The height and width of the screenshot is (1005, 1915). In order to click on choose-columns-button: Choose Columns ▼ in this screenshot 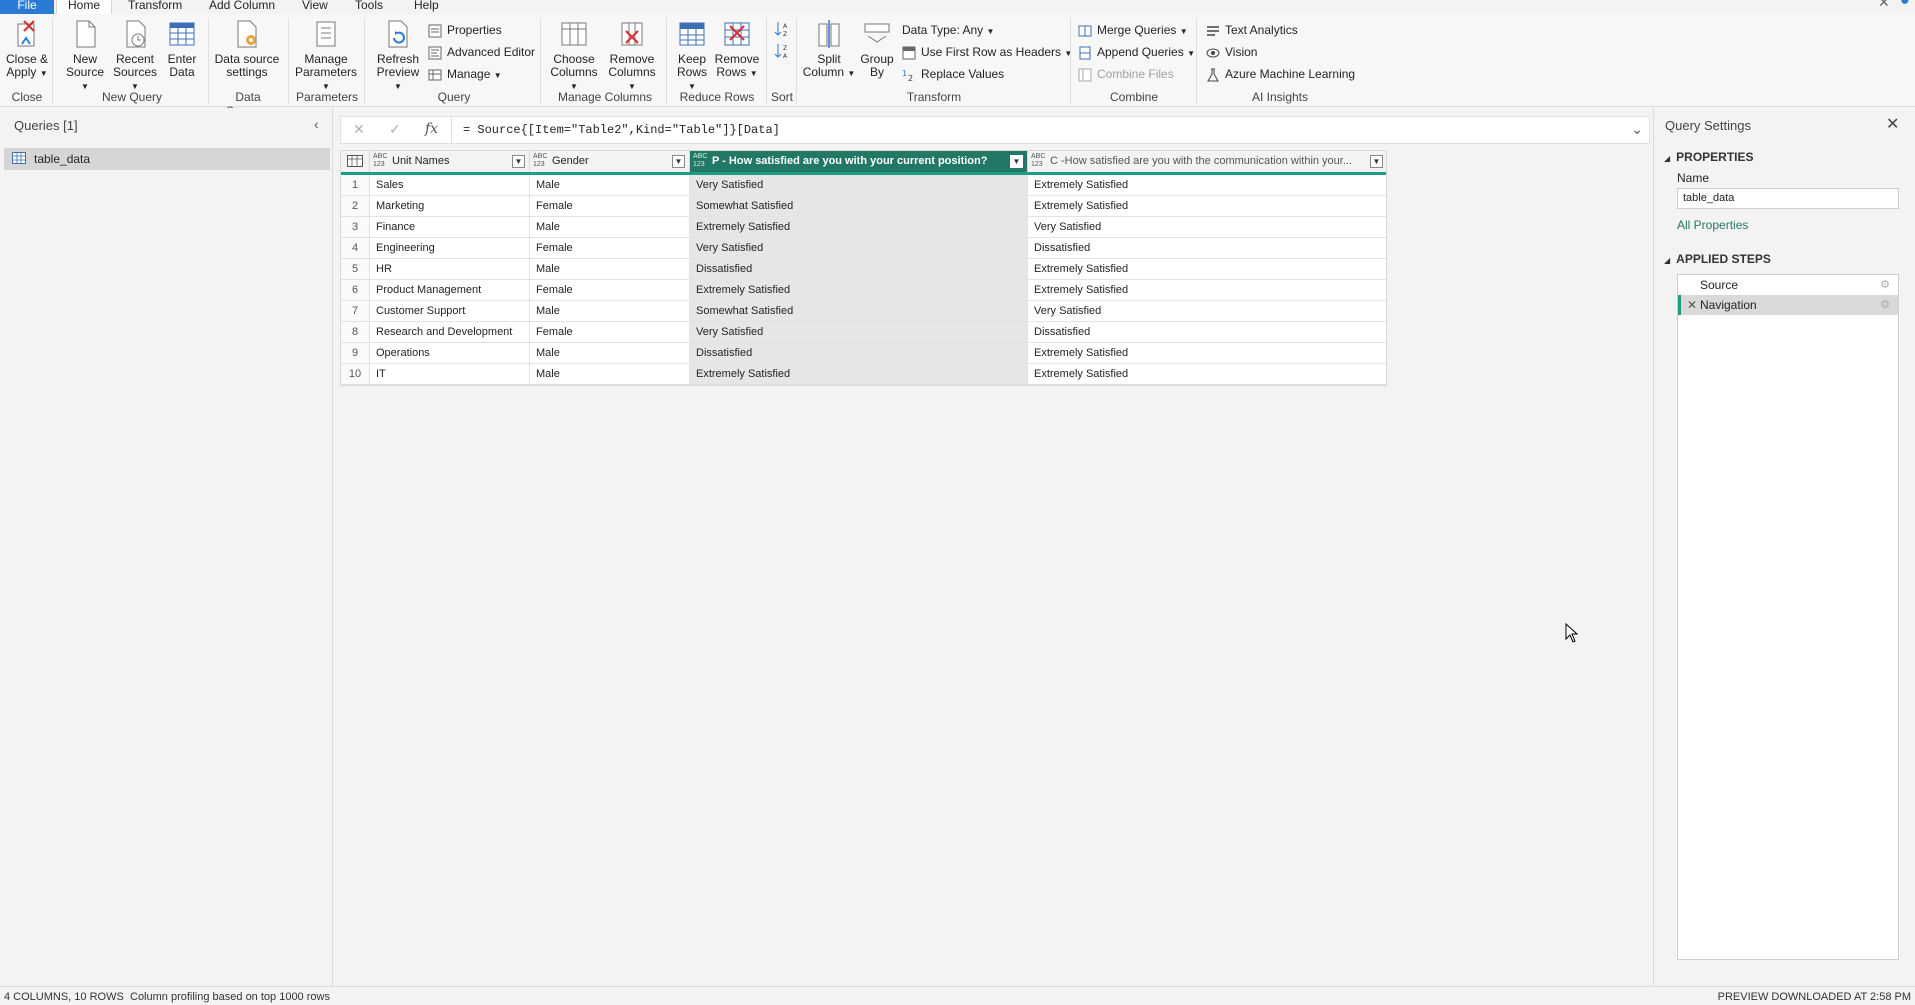, I will do `click(574, 55)`.